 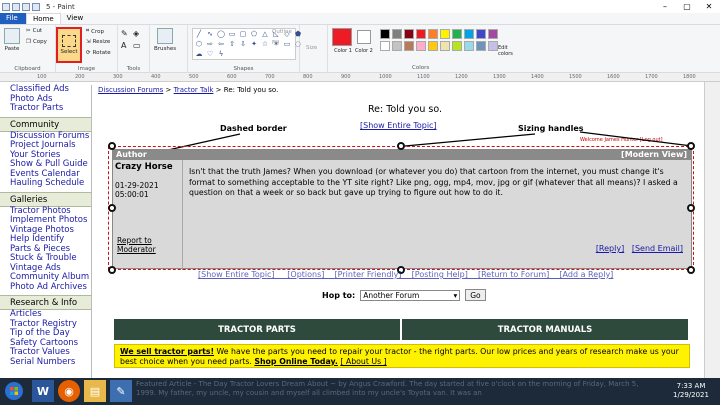 What do you see at coordinates (221, 44) in the screenshot?
I see `left-arrow-shape-icon: ⇦` at bounding box center [221, 44].